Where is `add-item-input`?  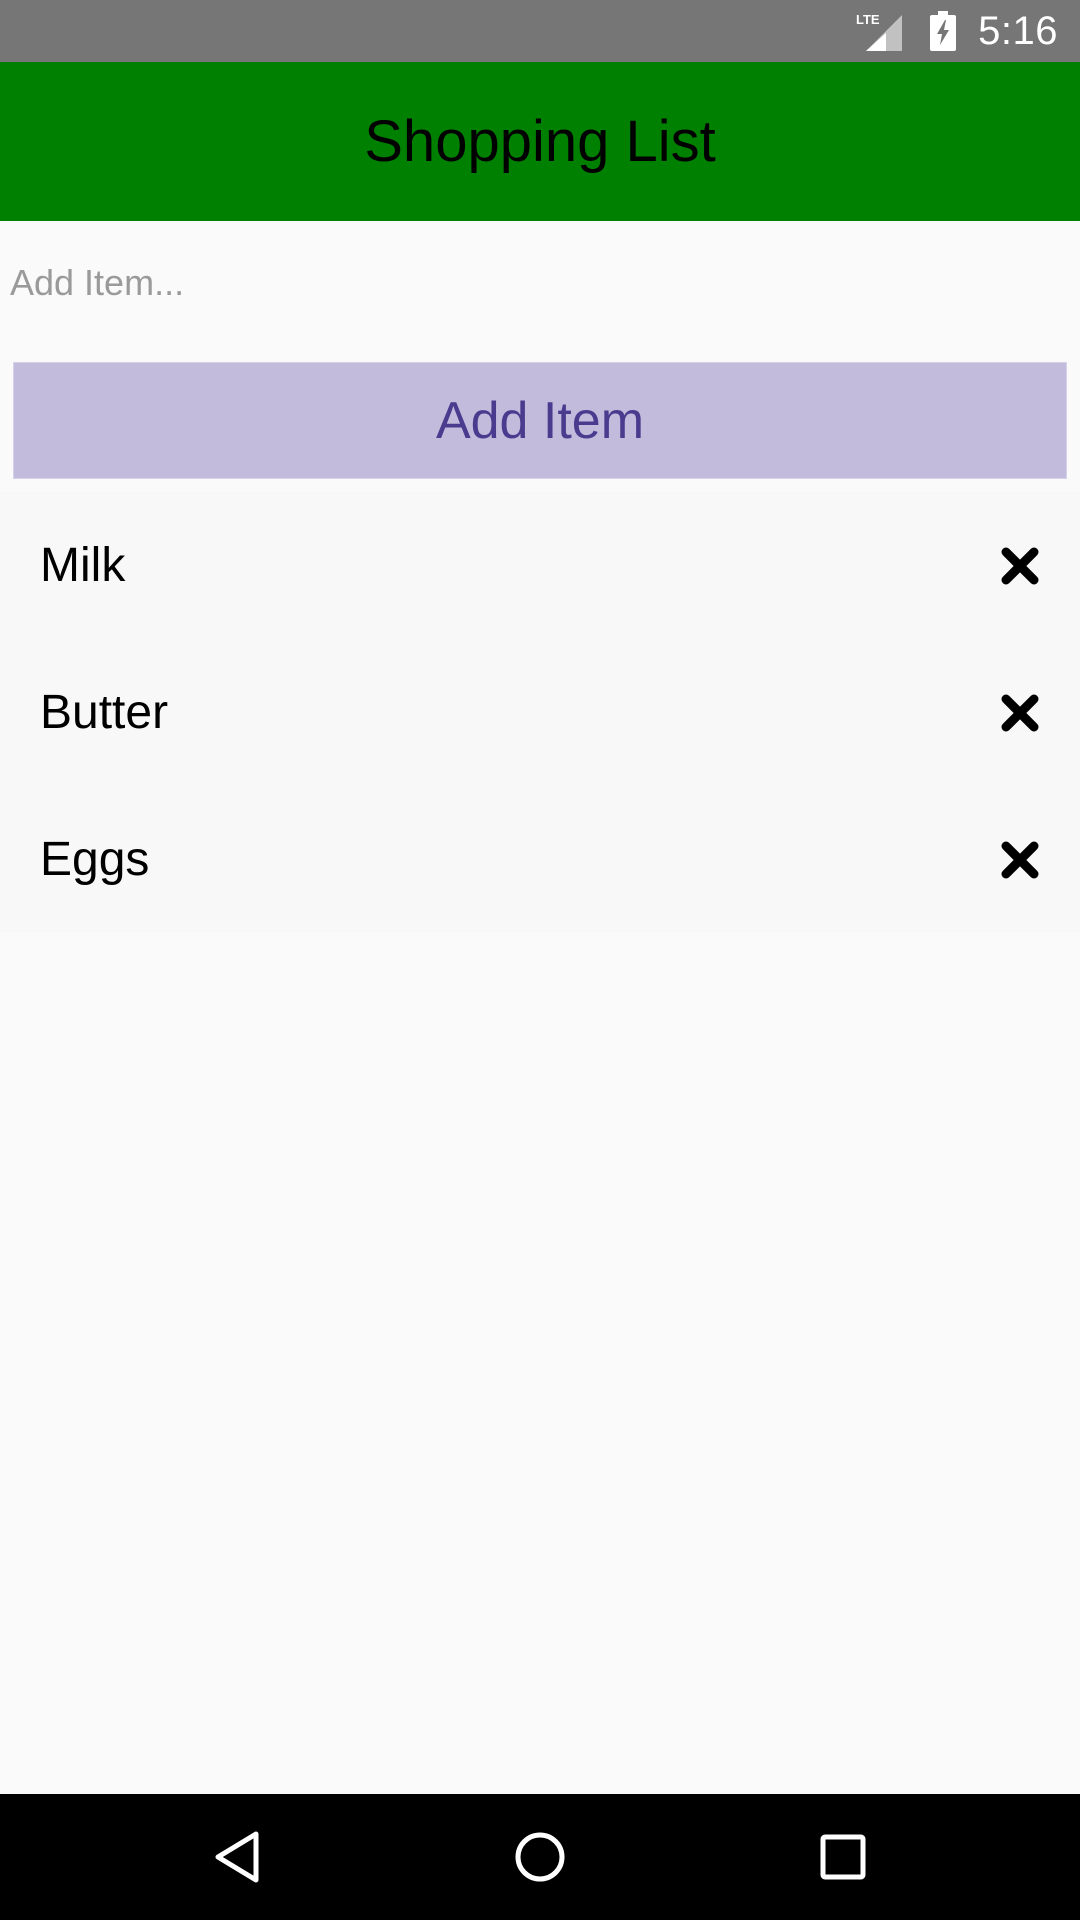 add-item-input is located at coordinates (540, 286).